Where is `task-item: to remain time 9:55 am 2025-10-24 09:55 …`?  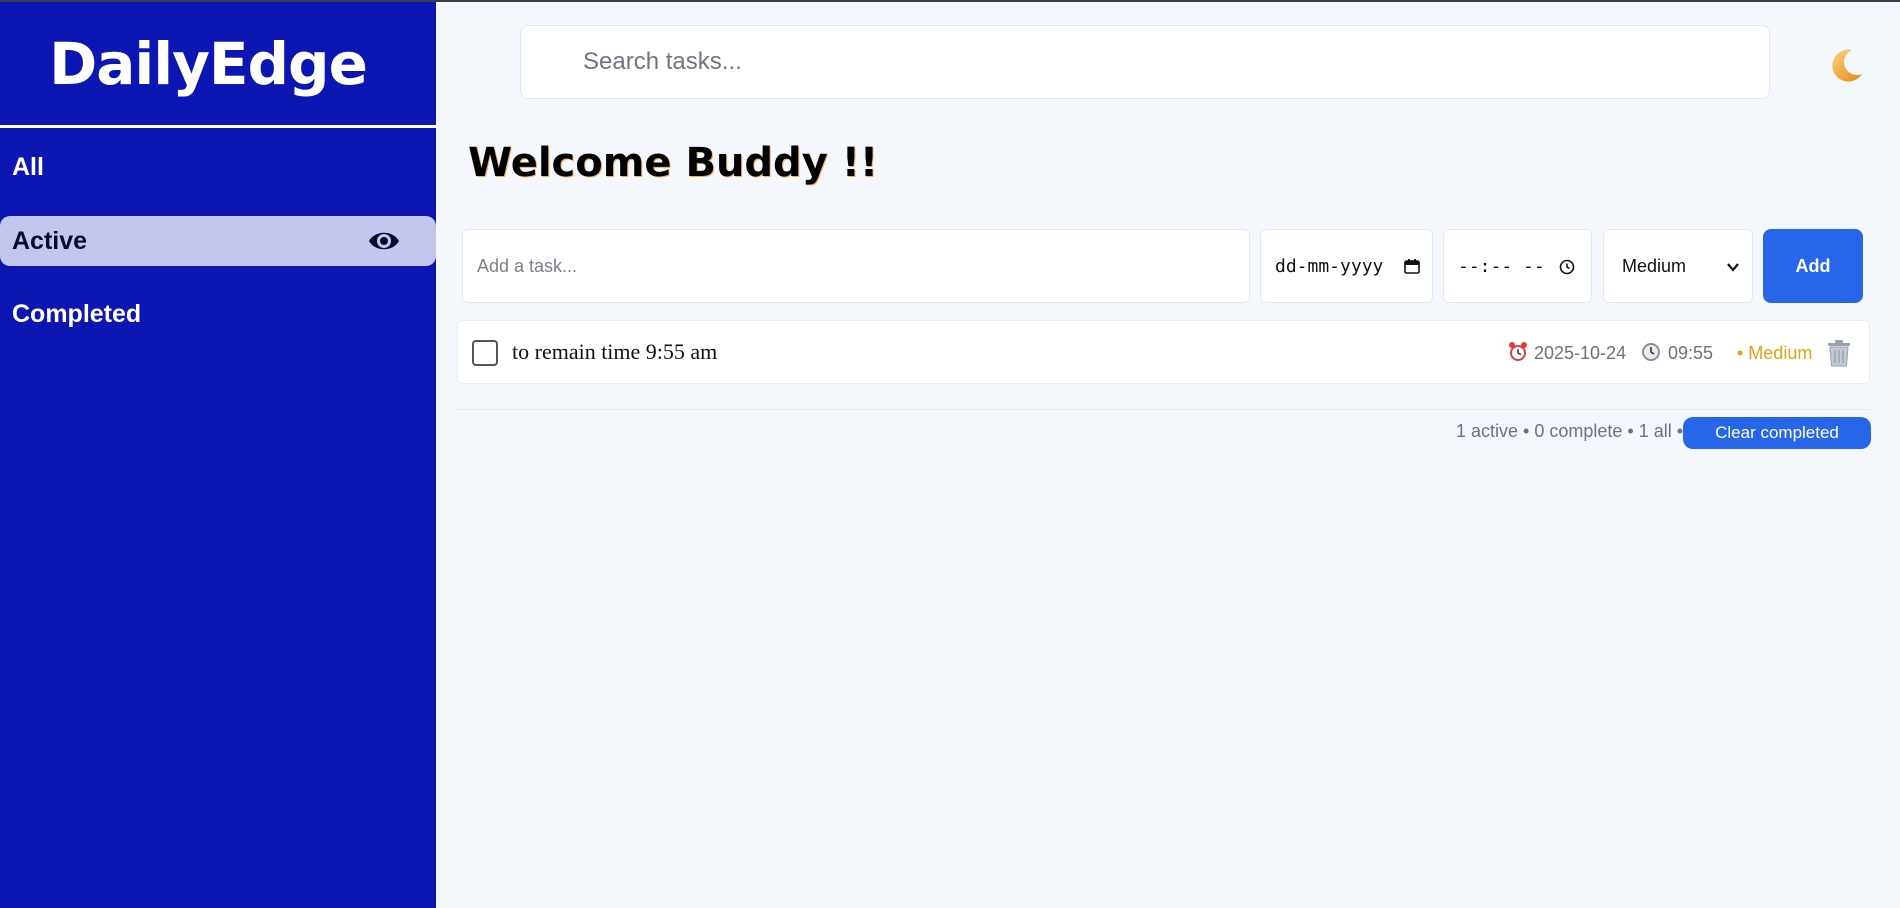
task-item: to remain time 9:55 am 2025-10-24 09:55 … is located at coordinates (1163, 352).